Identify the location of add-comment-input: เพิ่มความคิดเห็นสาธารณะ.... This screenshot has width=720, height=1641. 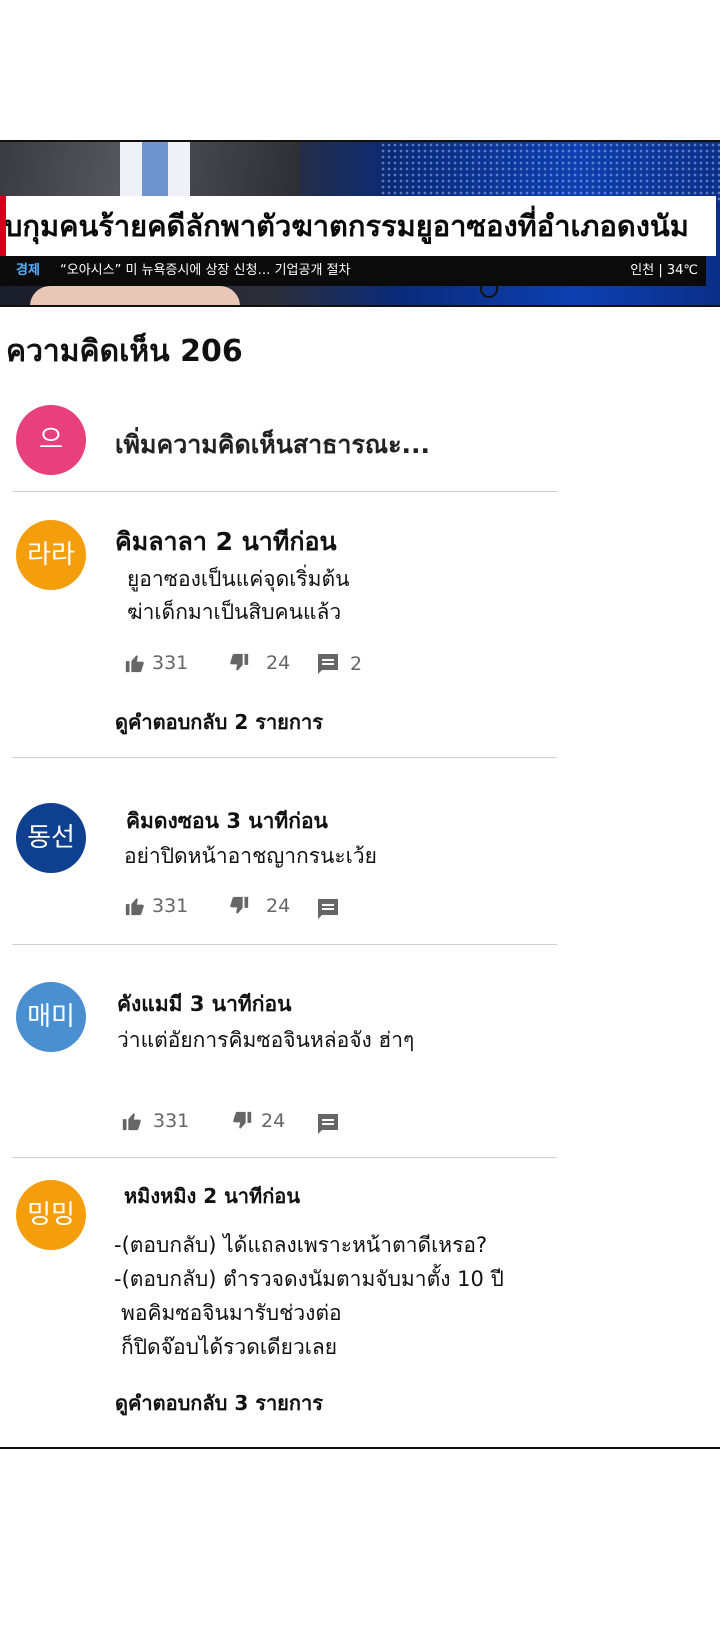
(272, 445).